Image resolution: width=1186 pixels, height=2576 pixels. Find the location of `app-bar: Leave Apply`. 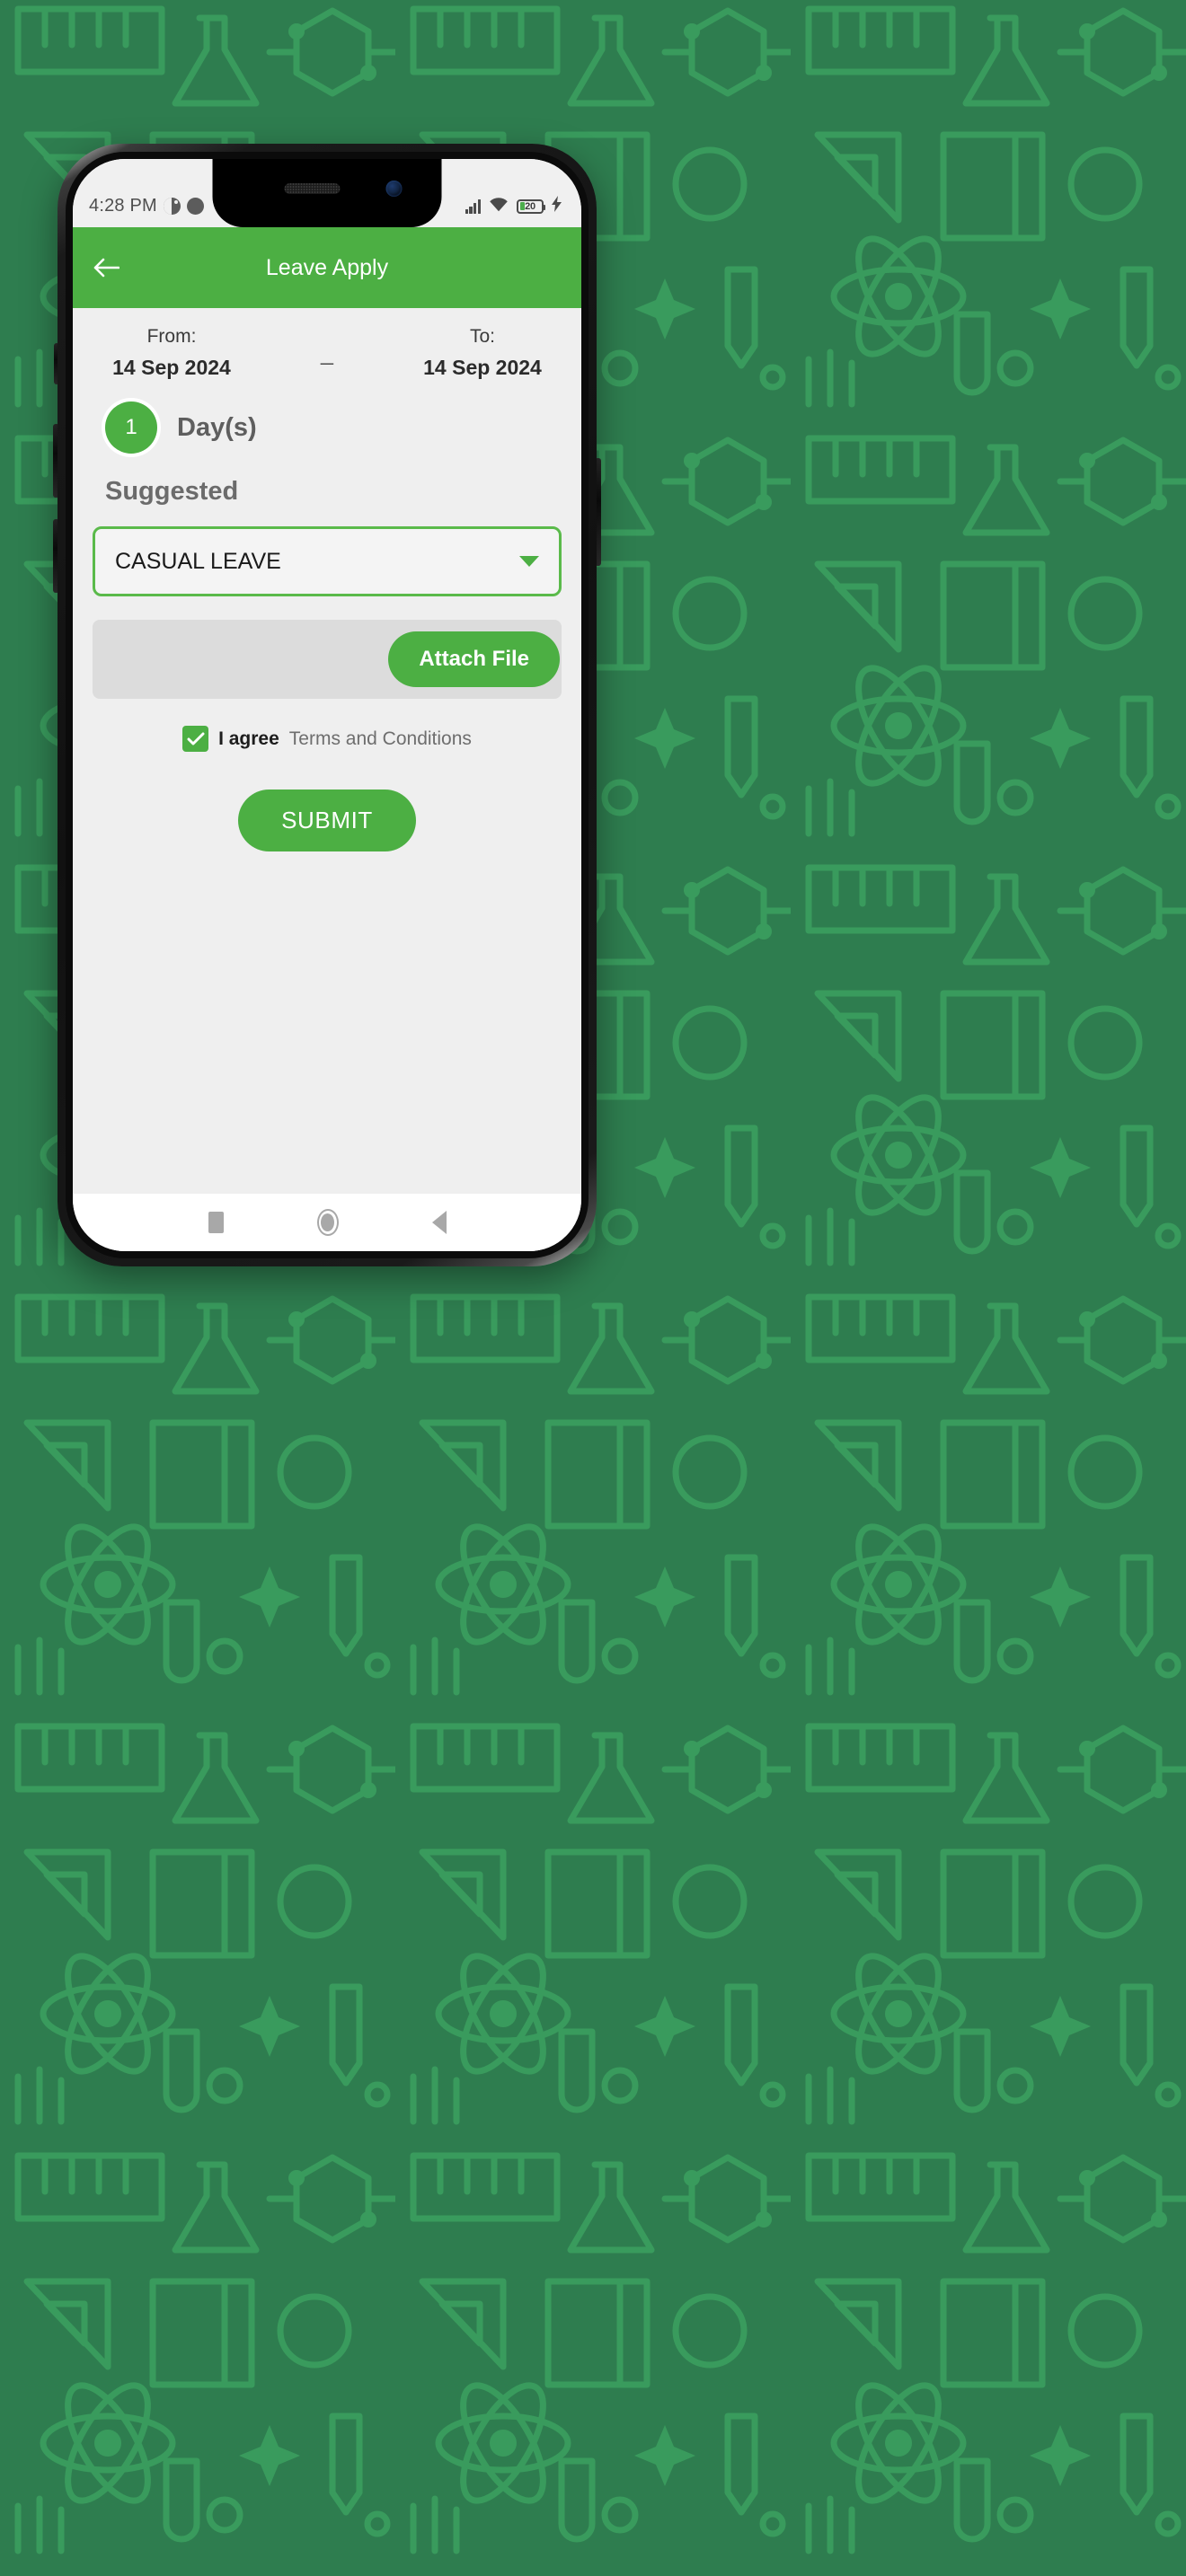

app-bar: Leave Apply is located at coordinates (327, 267).